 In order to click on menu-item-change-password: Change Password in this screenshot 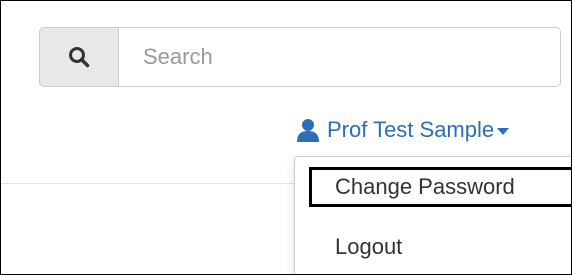, I will do `click(440, 187)`.